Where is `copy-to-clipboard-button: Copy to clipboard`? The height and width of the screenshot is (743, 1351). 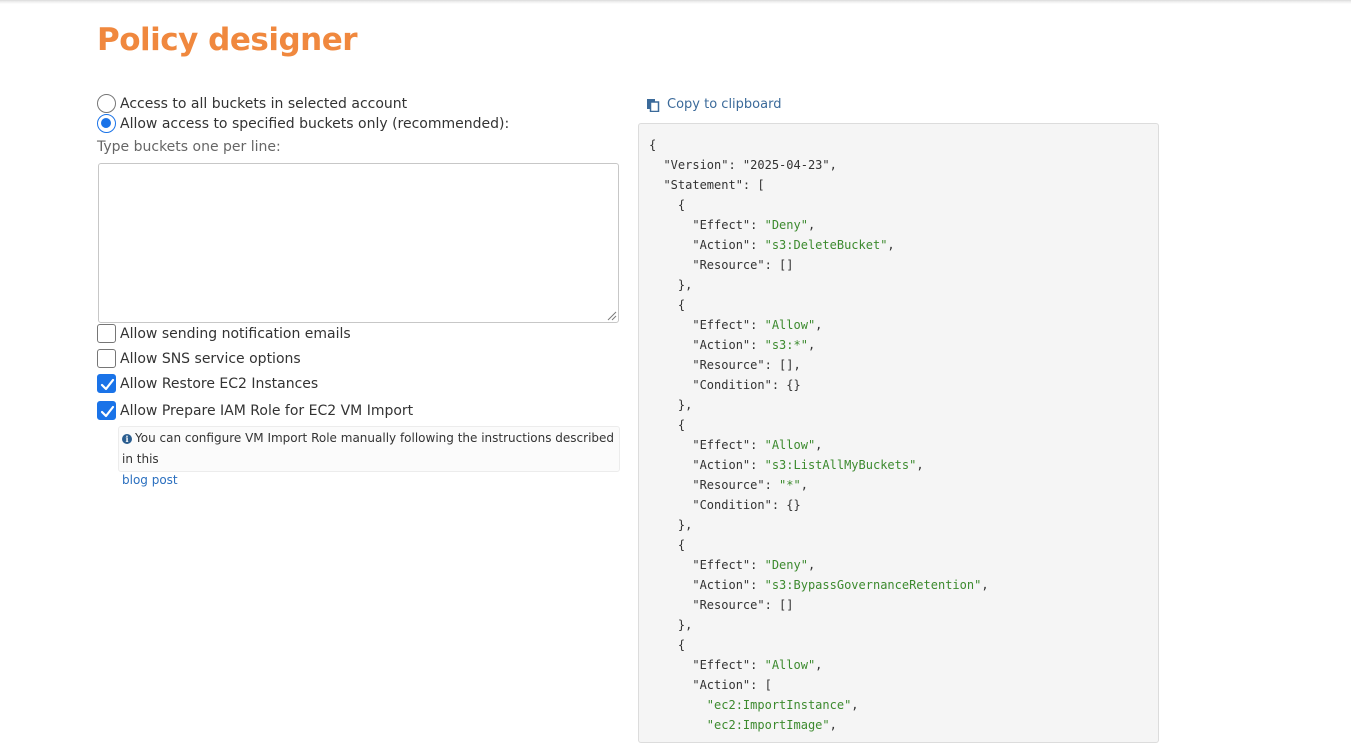 copy-to-clipboard-button: Copy to clipboard is located at coordinates (713, 104).